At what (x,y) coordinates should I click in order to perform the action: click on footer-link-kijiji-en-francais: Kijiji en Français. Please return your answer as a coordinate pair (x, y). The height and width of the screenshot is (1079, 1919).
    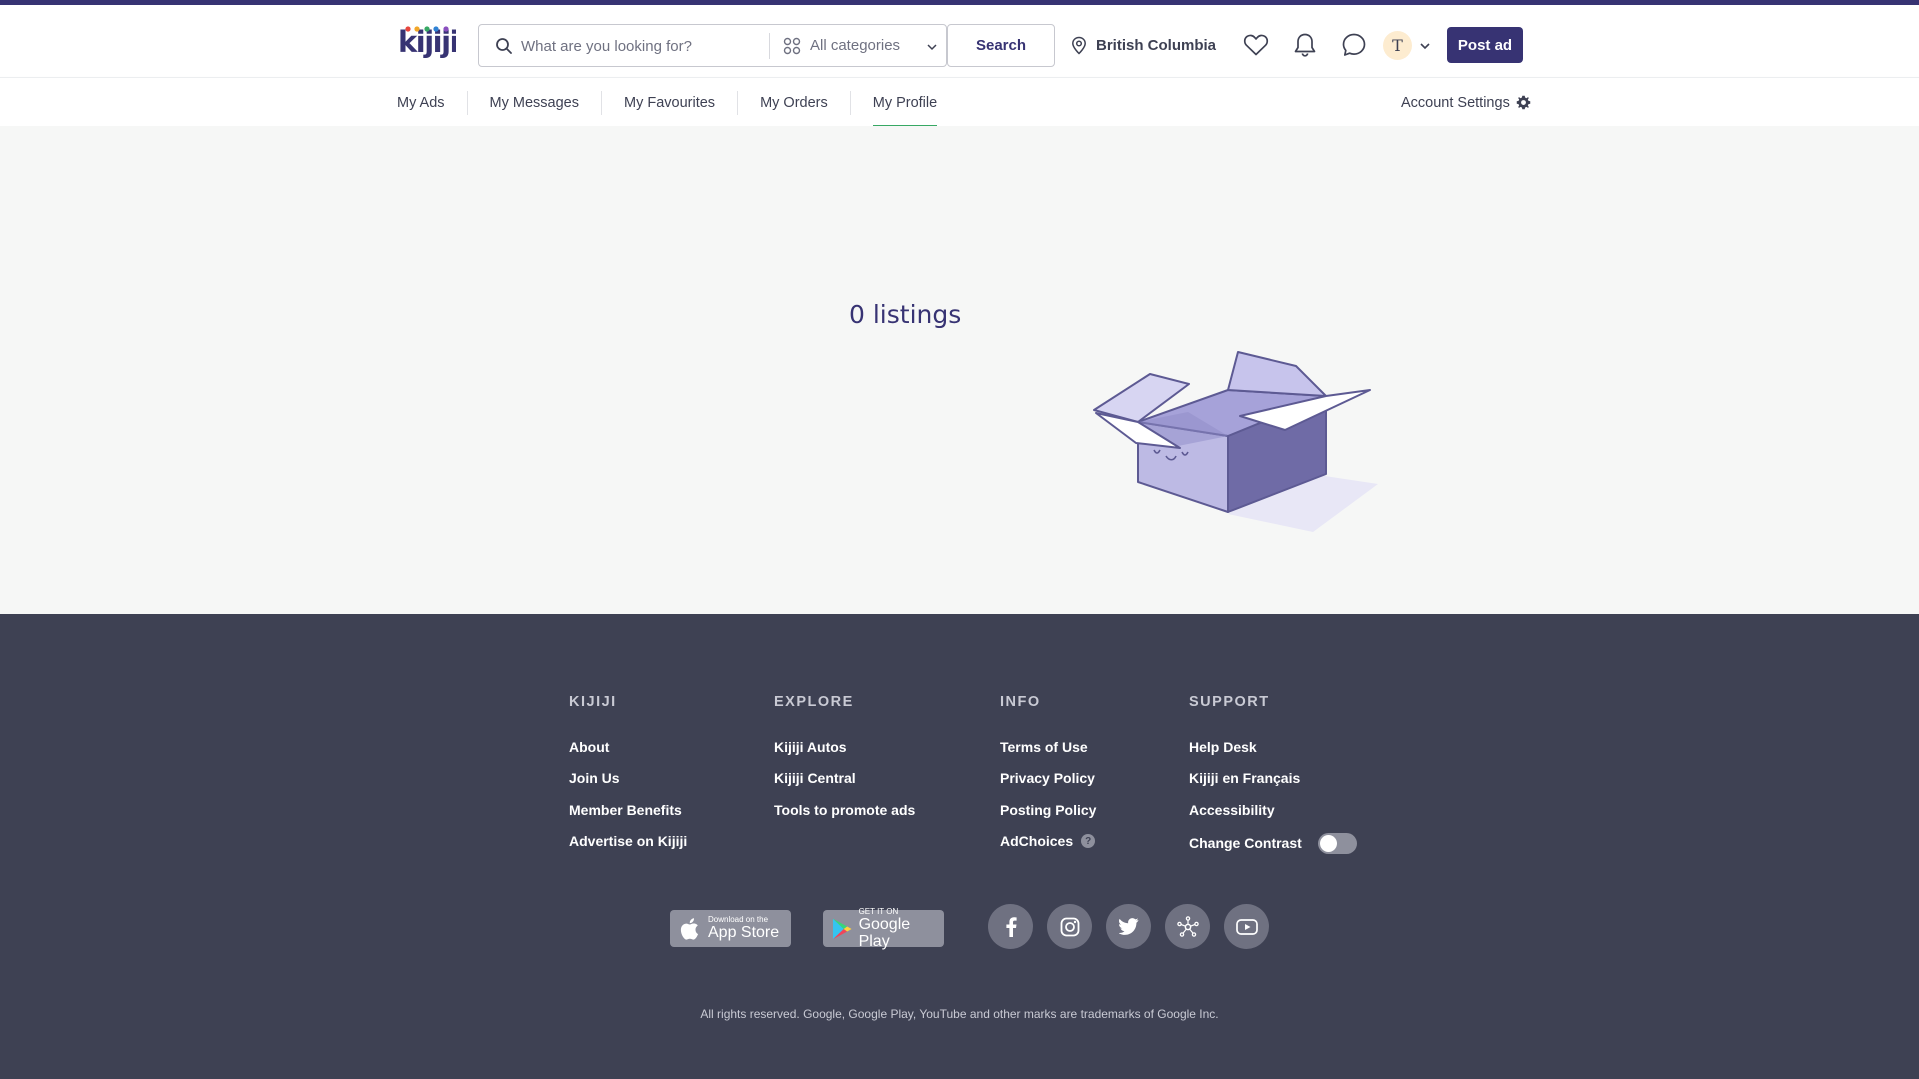
    Looking at the image, I should click on (1273, 779).